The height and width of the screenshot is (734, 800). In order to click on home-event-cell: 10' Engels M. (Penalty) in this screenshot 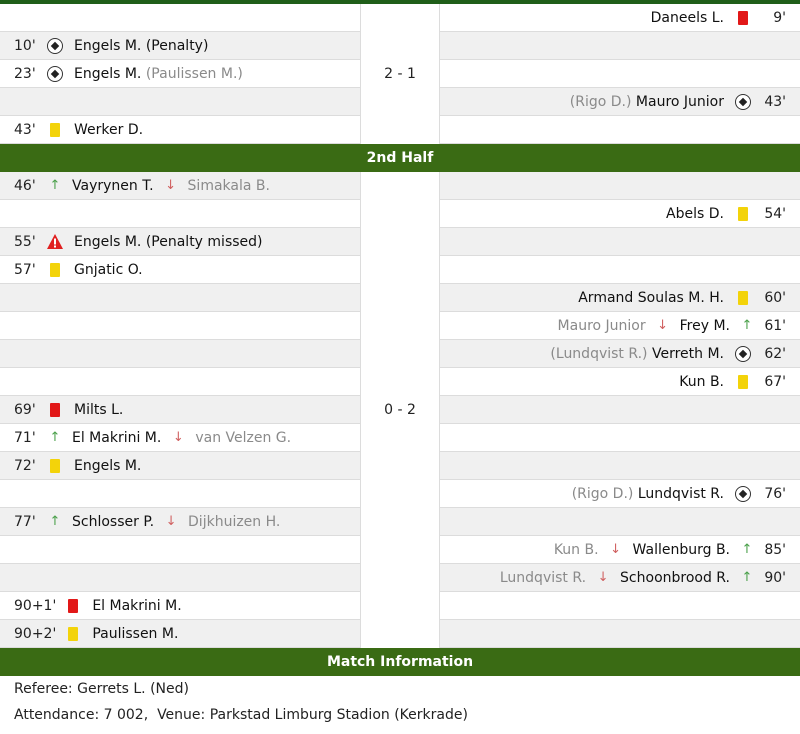, I will do `click(180, 45)`.